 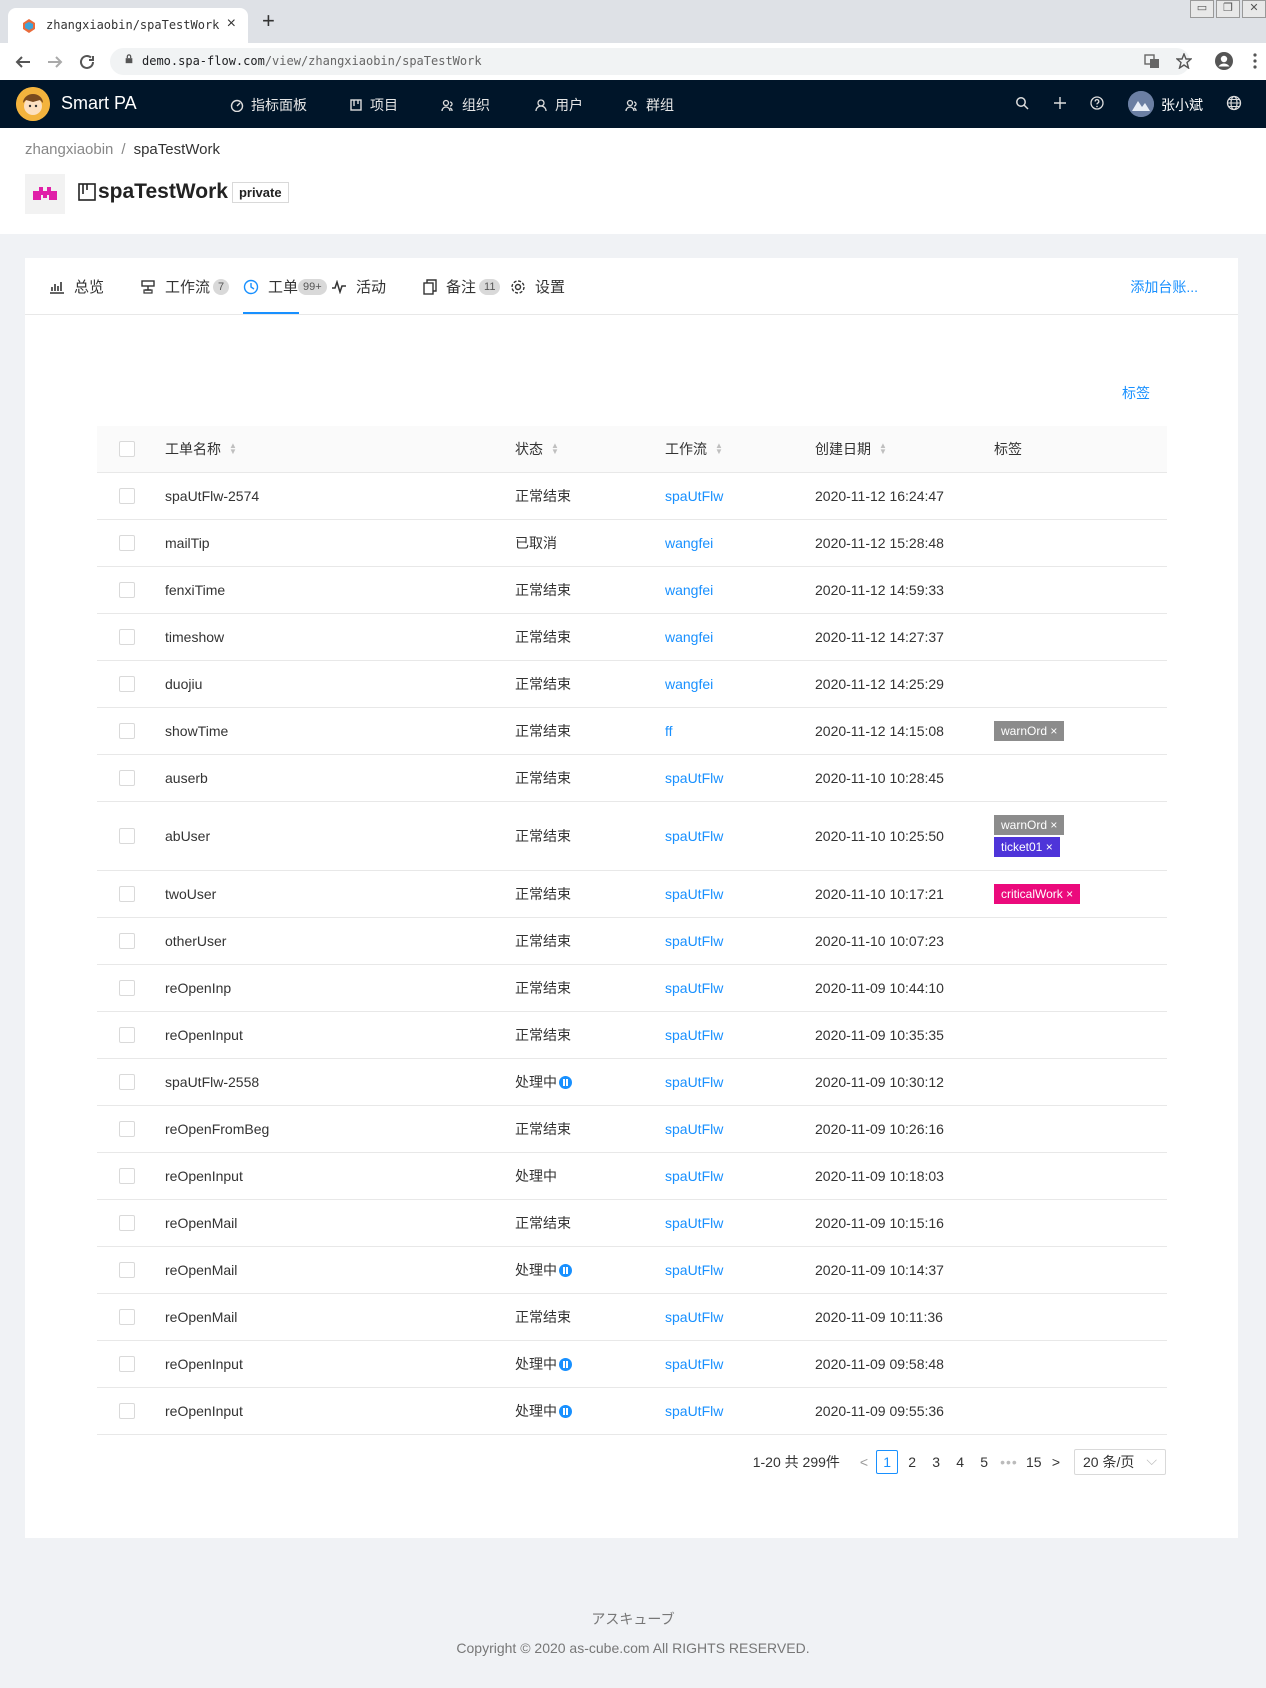 I want to click on tags-link: 标签, so click(x=1136, y=393).